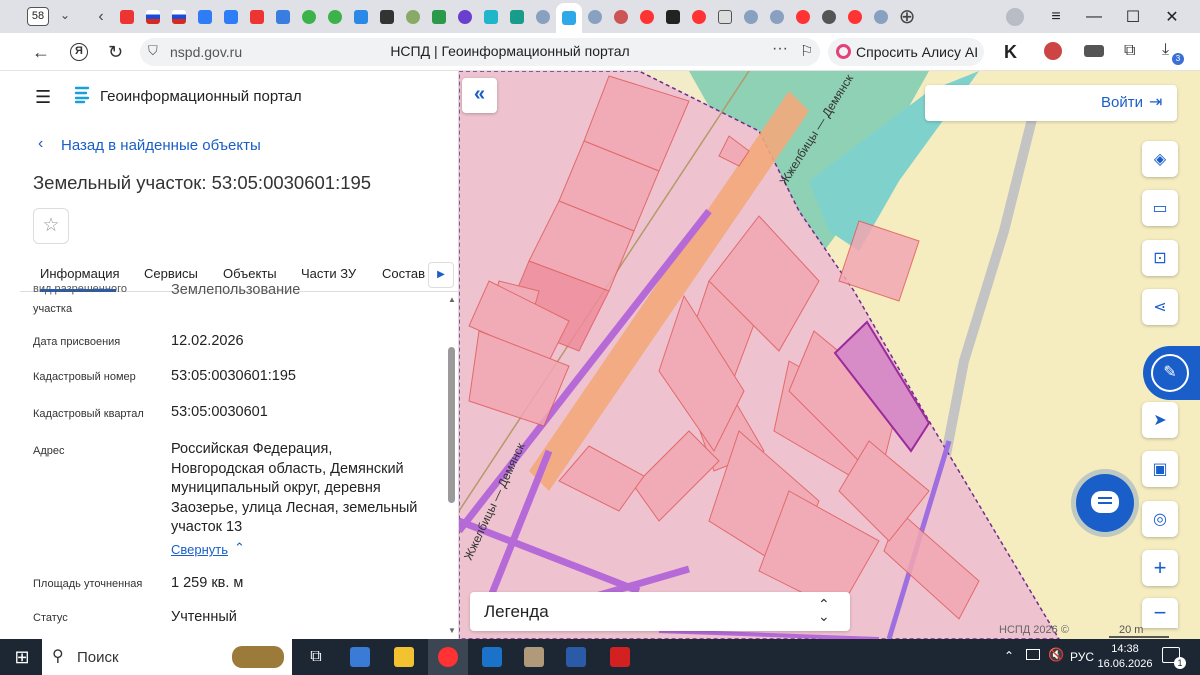  I want to click on address-line: Новгородская область, Демянский, so click(287, 468).